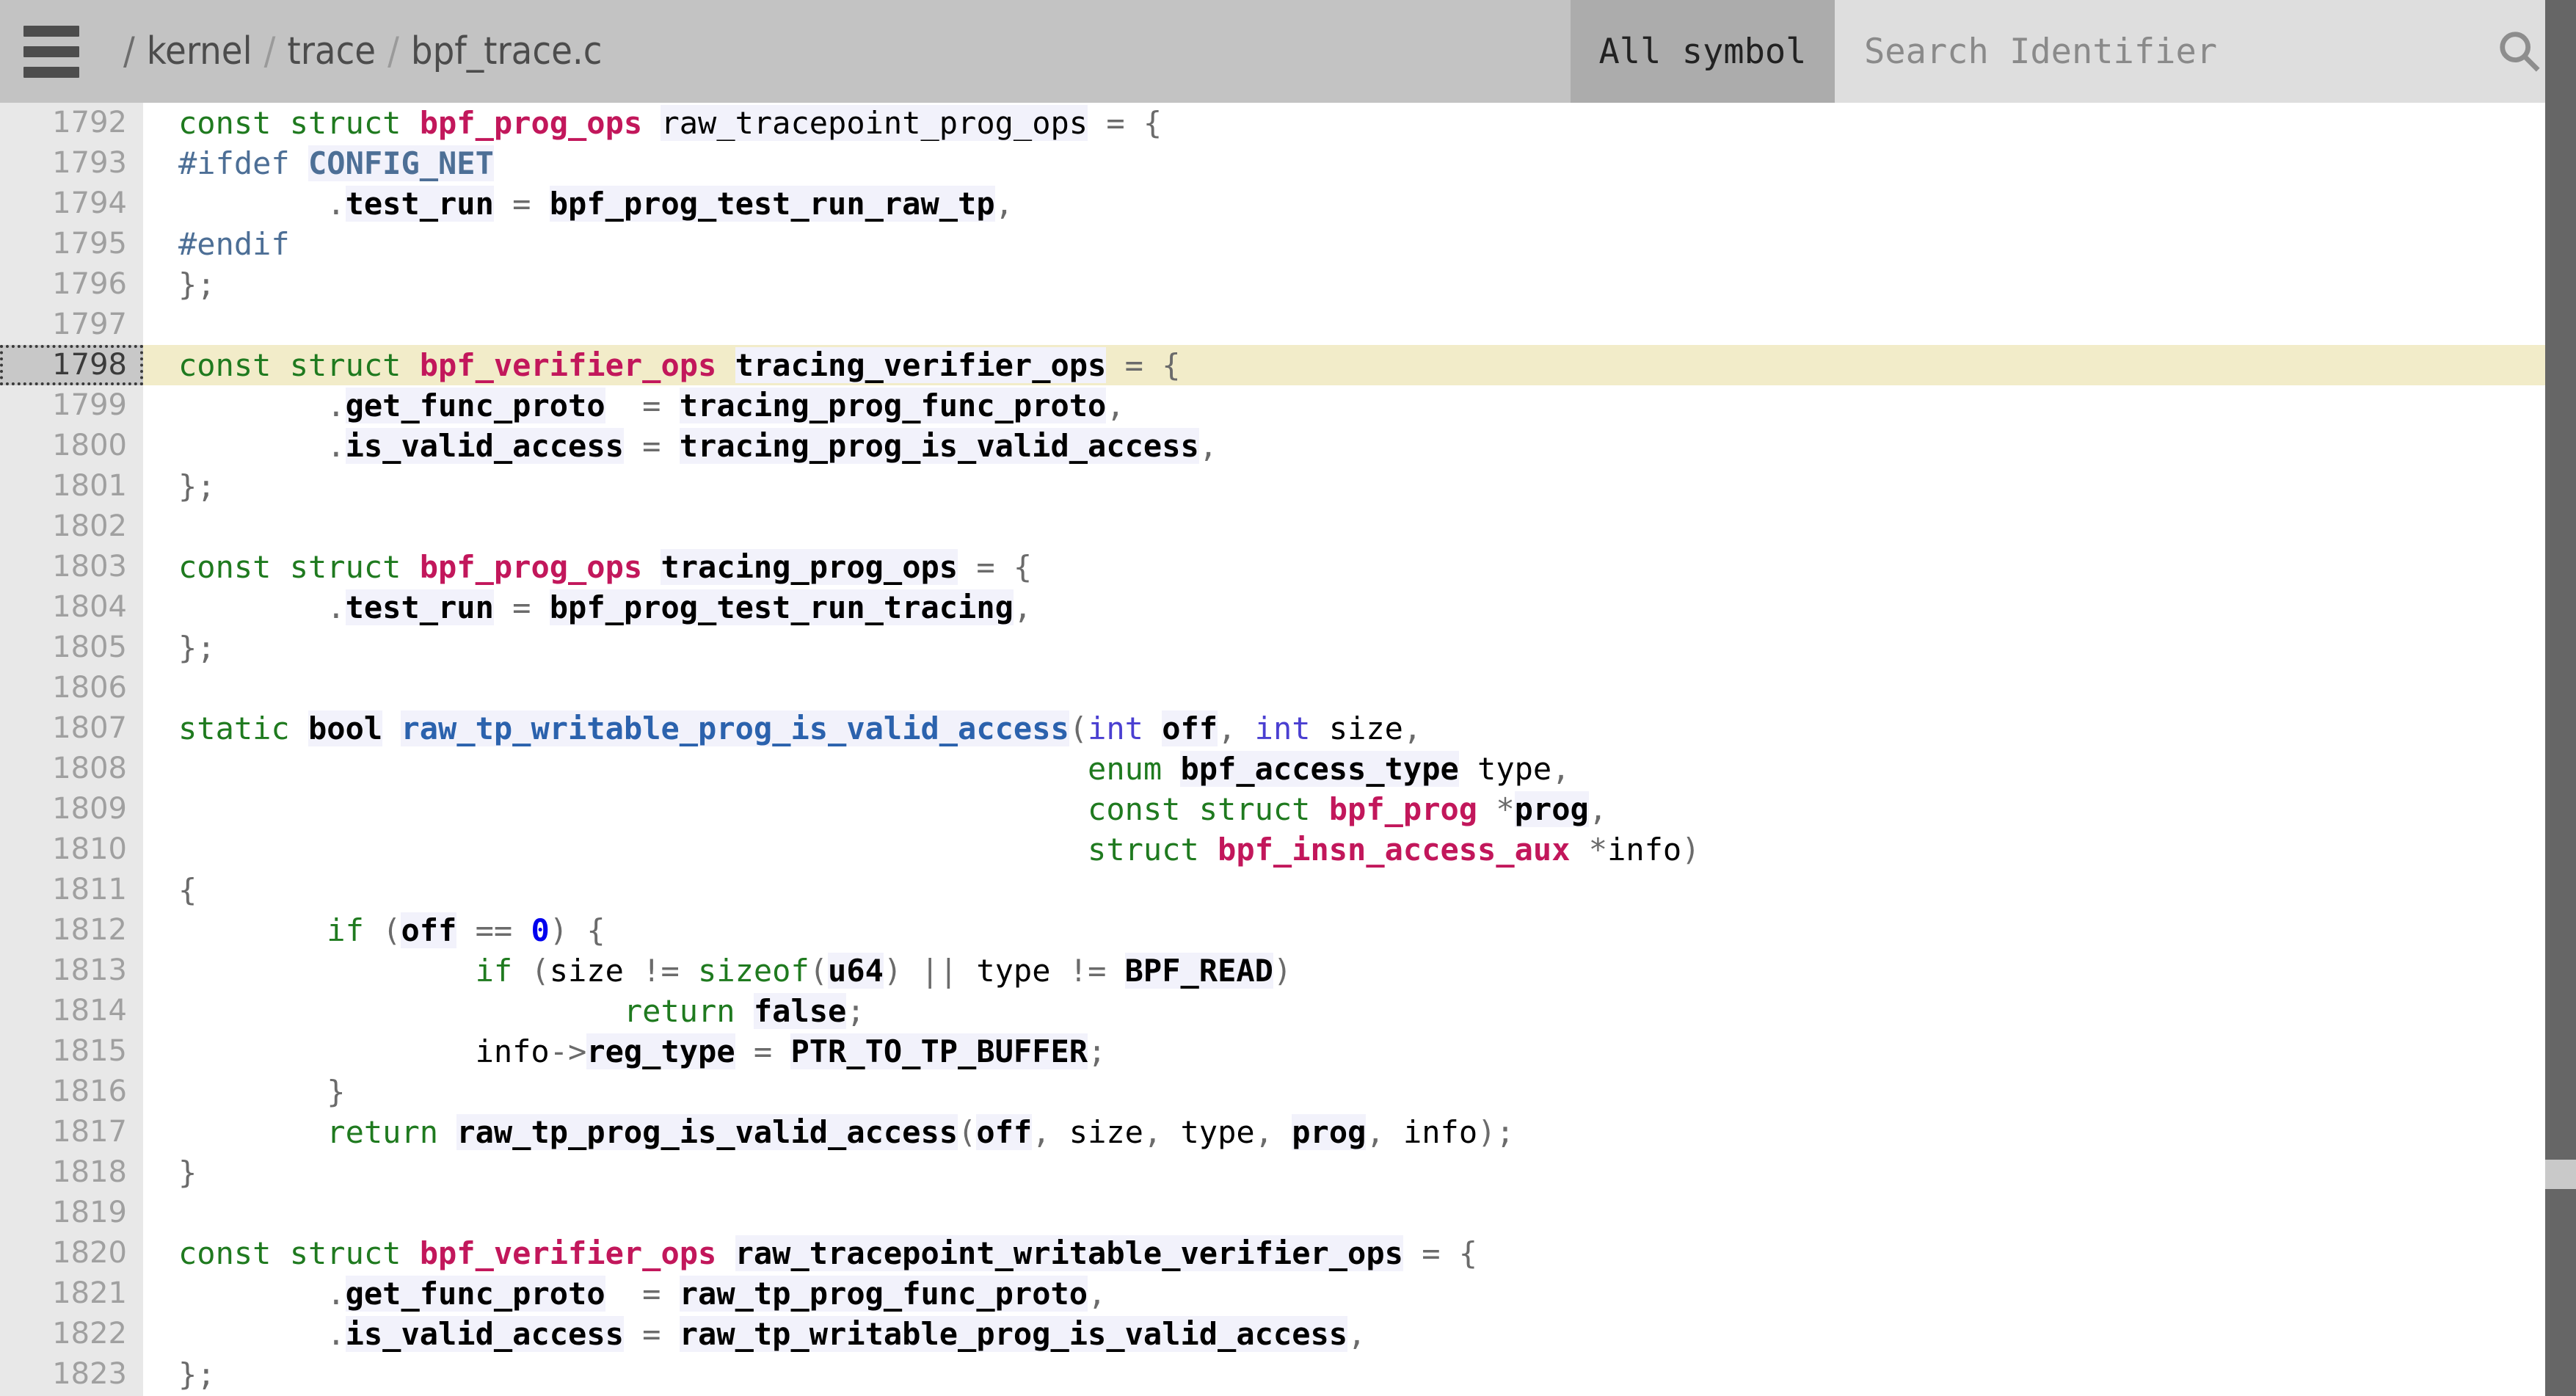 The width and height of the screenshot is (2576, 1396). What do you see at coordinates (216, 244) in the screenshot?
I see `code-text: #endif` at bounding box center [216, 244].